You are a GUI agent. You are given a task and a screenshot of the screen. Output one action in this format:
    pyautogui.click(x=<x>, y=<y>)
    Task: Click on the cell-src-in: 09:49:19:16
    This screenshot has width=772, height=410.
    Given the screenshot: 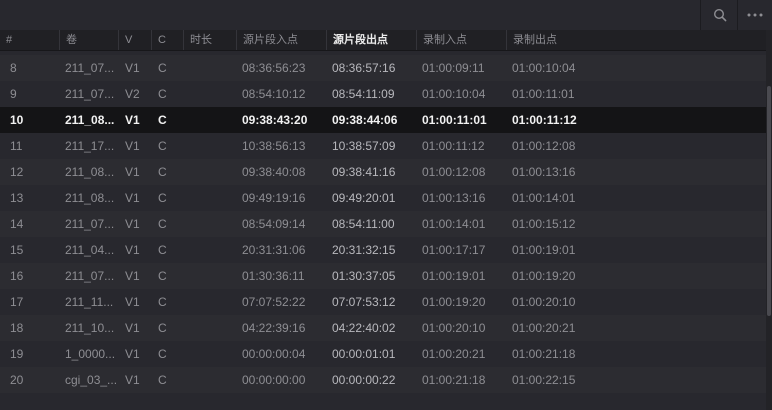 What is the action you would take?
    pyautogui.click(x=274, y=198)
    